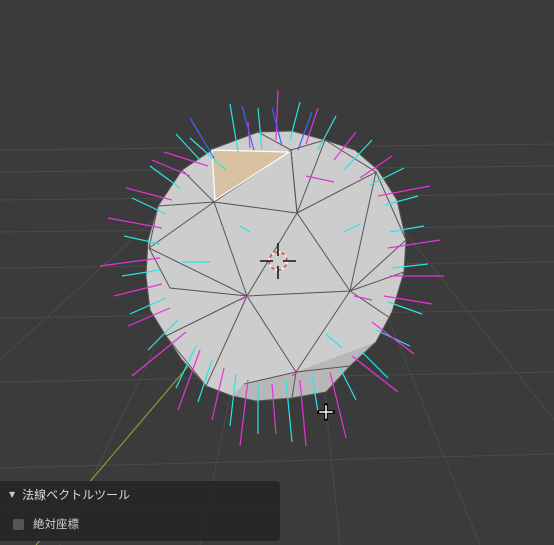 This screenshot has width=554, height=545. I want to click on move-cursor-icon, so click(326, 412).